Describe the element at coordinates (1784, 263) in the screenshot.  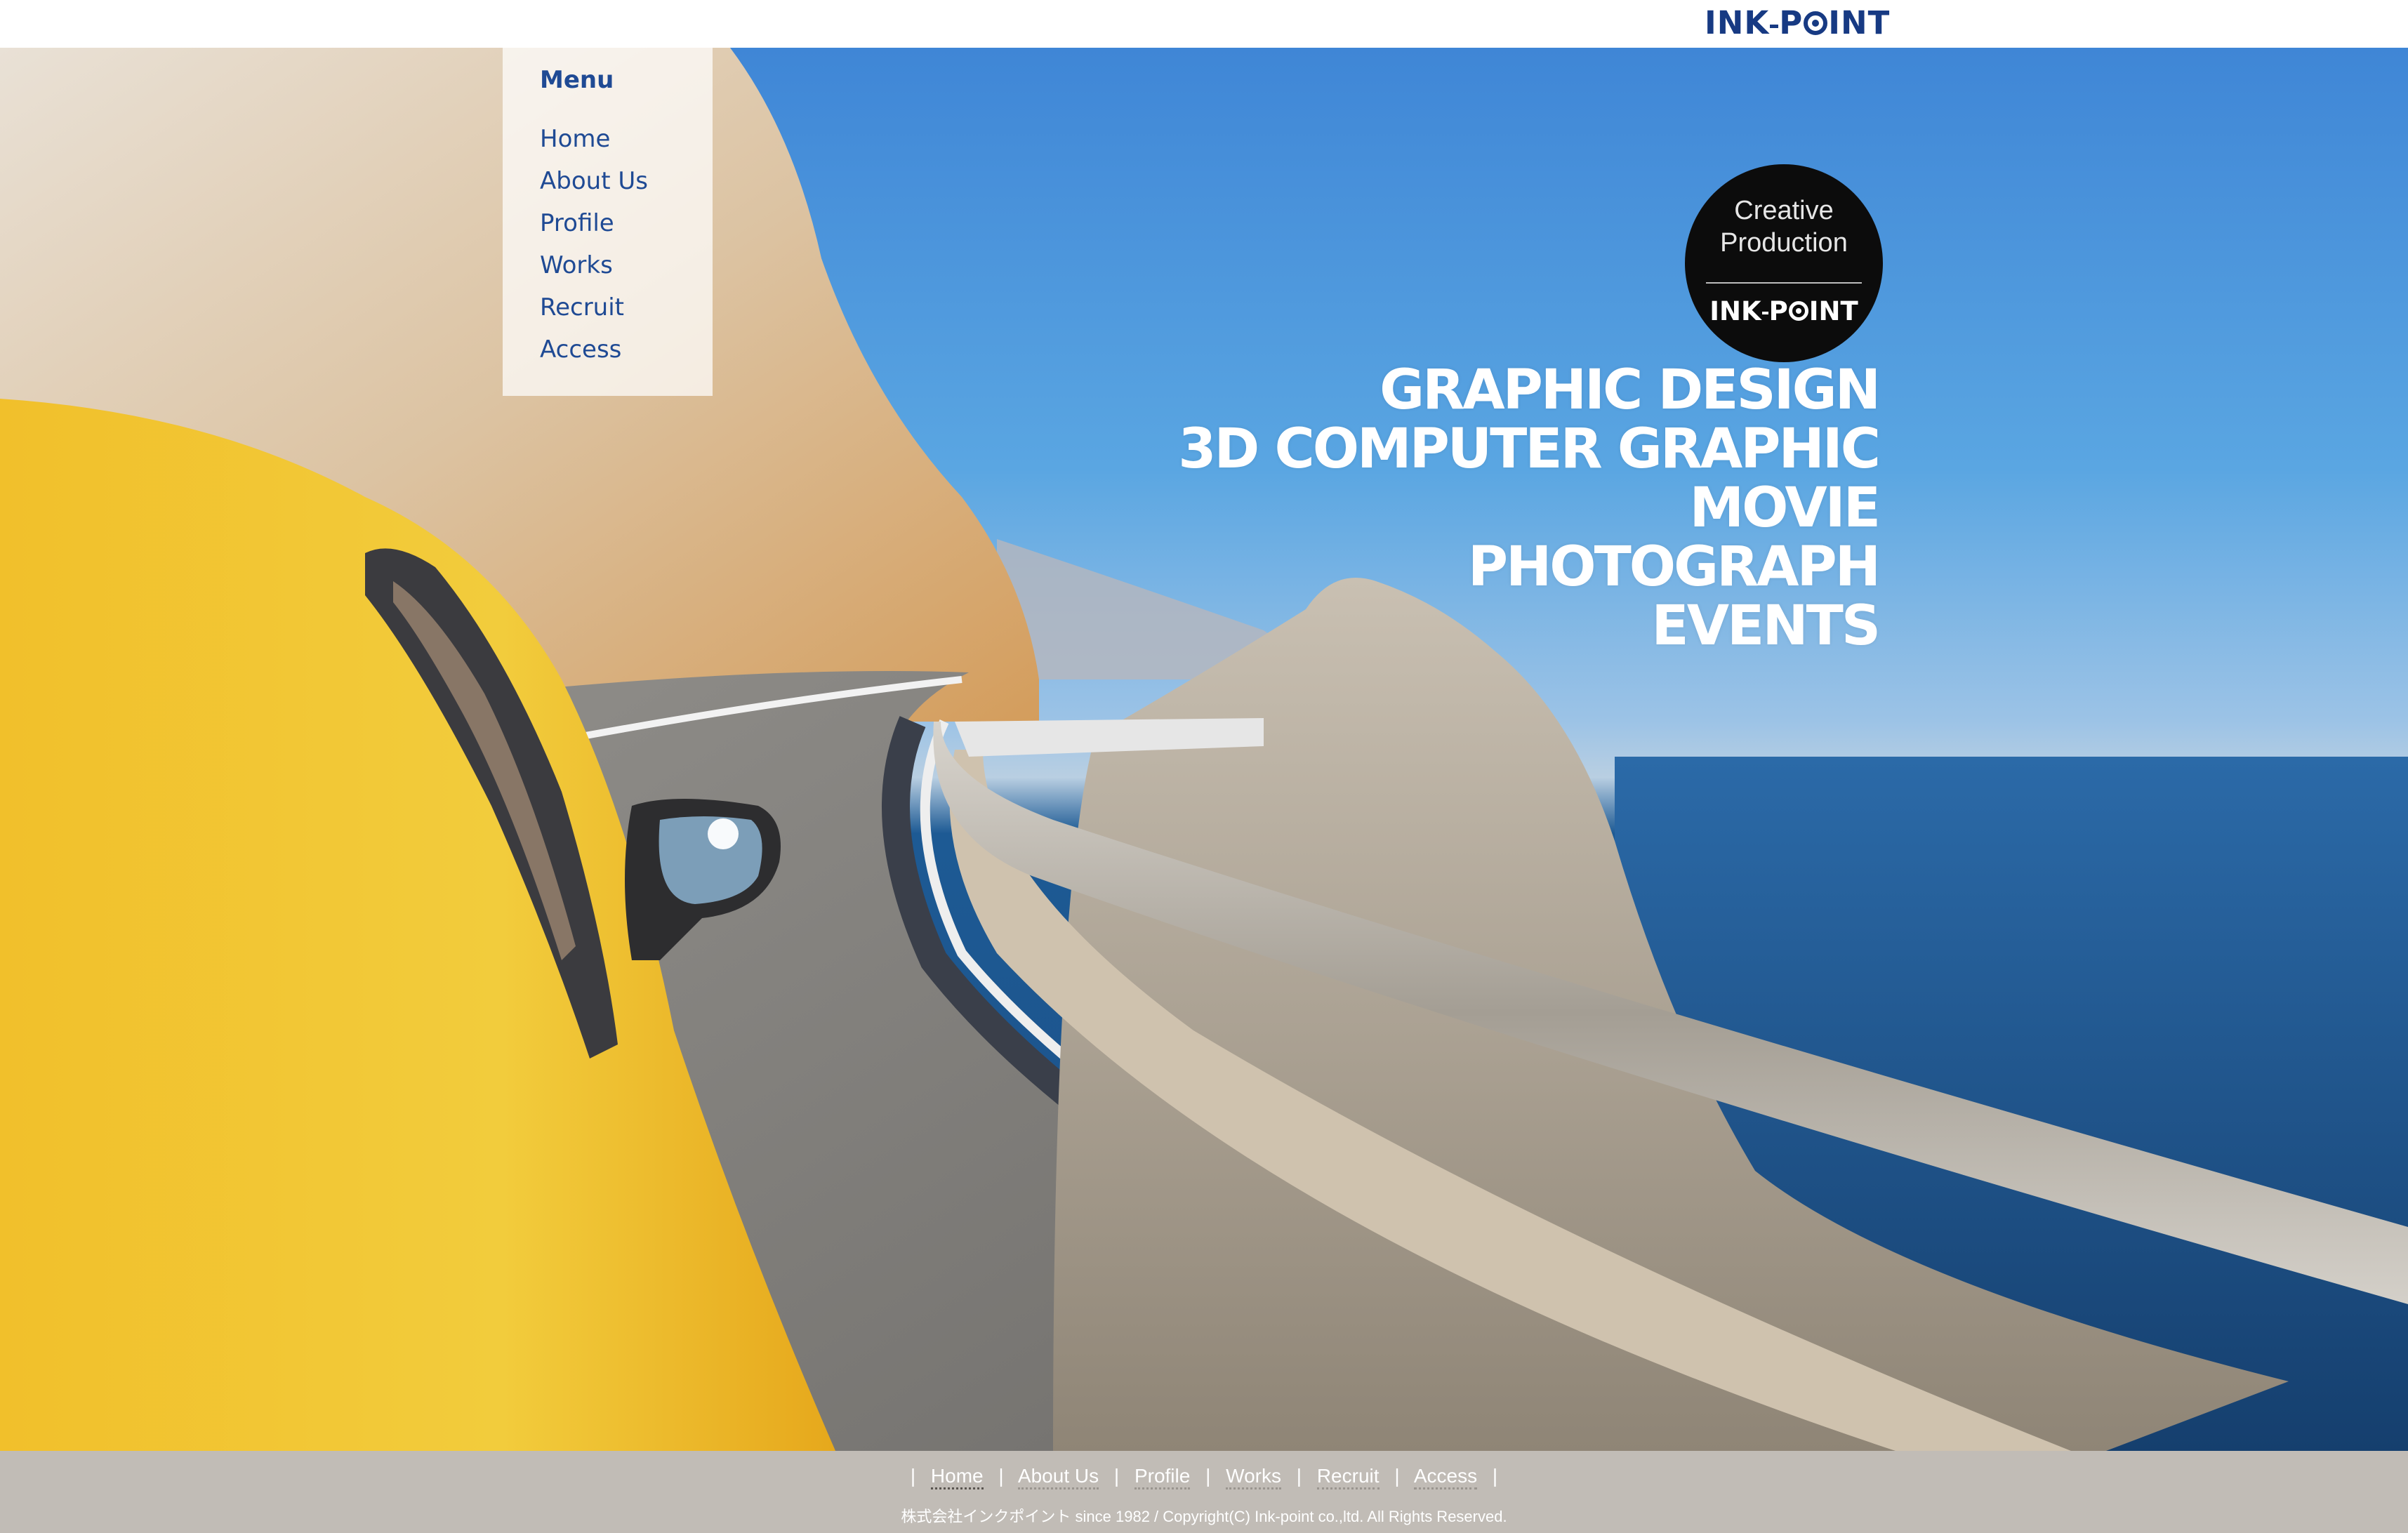
I see `creative-production-badge: Creative Production INK P INT` at that location.